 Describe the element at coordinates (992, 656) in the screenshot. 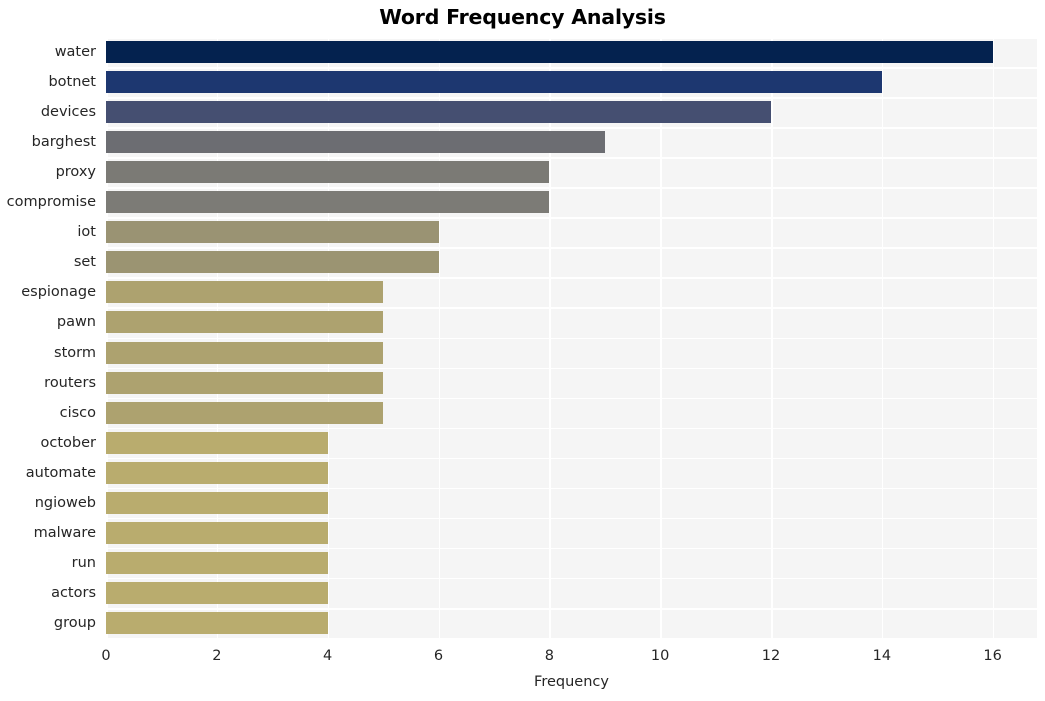

I see `x-axis-tick-label: 16` at that location.